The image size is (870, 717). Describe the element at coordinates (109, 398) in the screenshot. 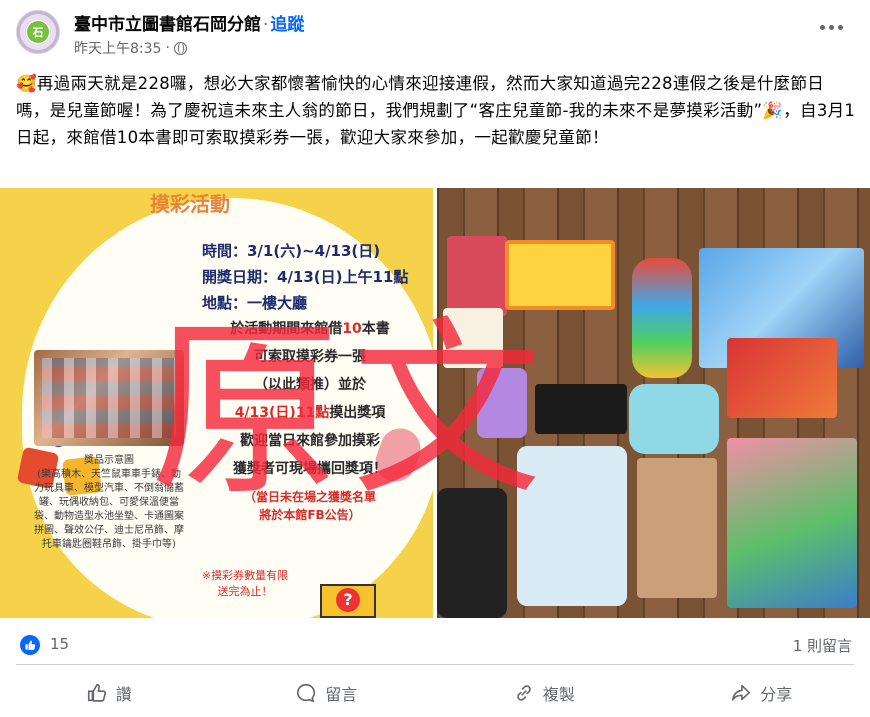

I see `prize-sample-photo` at that location.